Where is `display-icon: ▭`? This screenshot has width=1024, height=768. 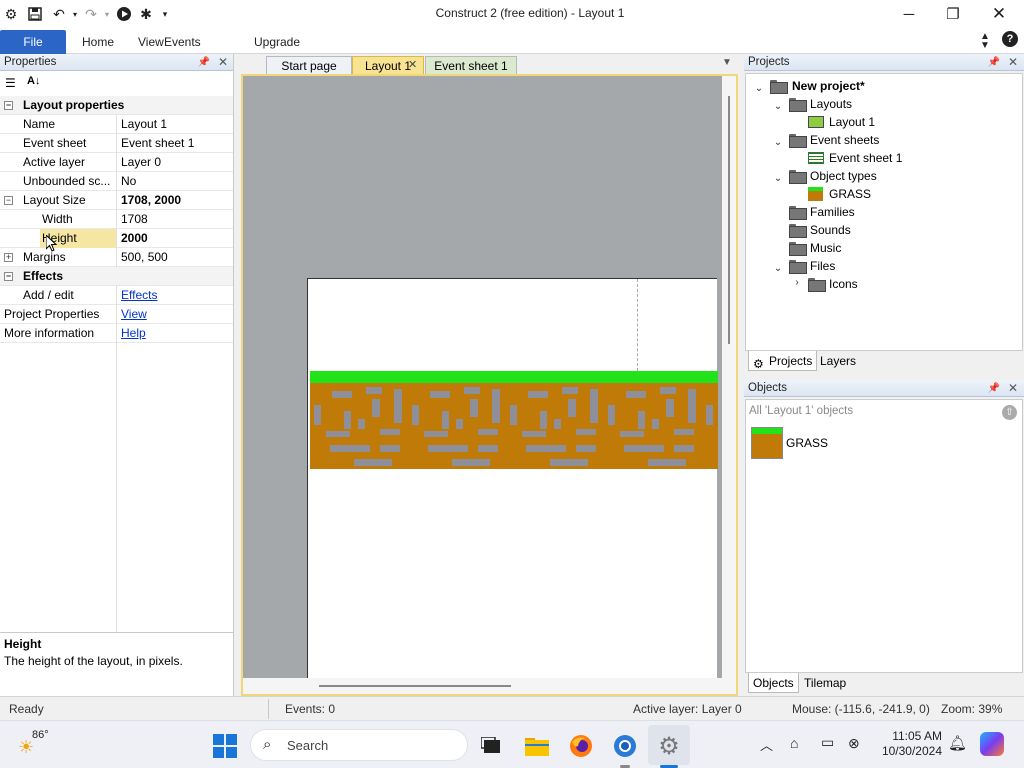
display-icon: ▭ is located at coordinates (827, 742).